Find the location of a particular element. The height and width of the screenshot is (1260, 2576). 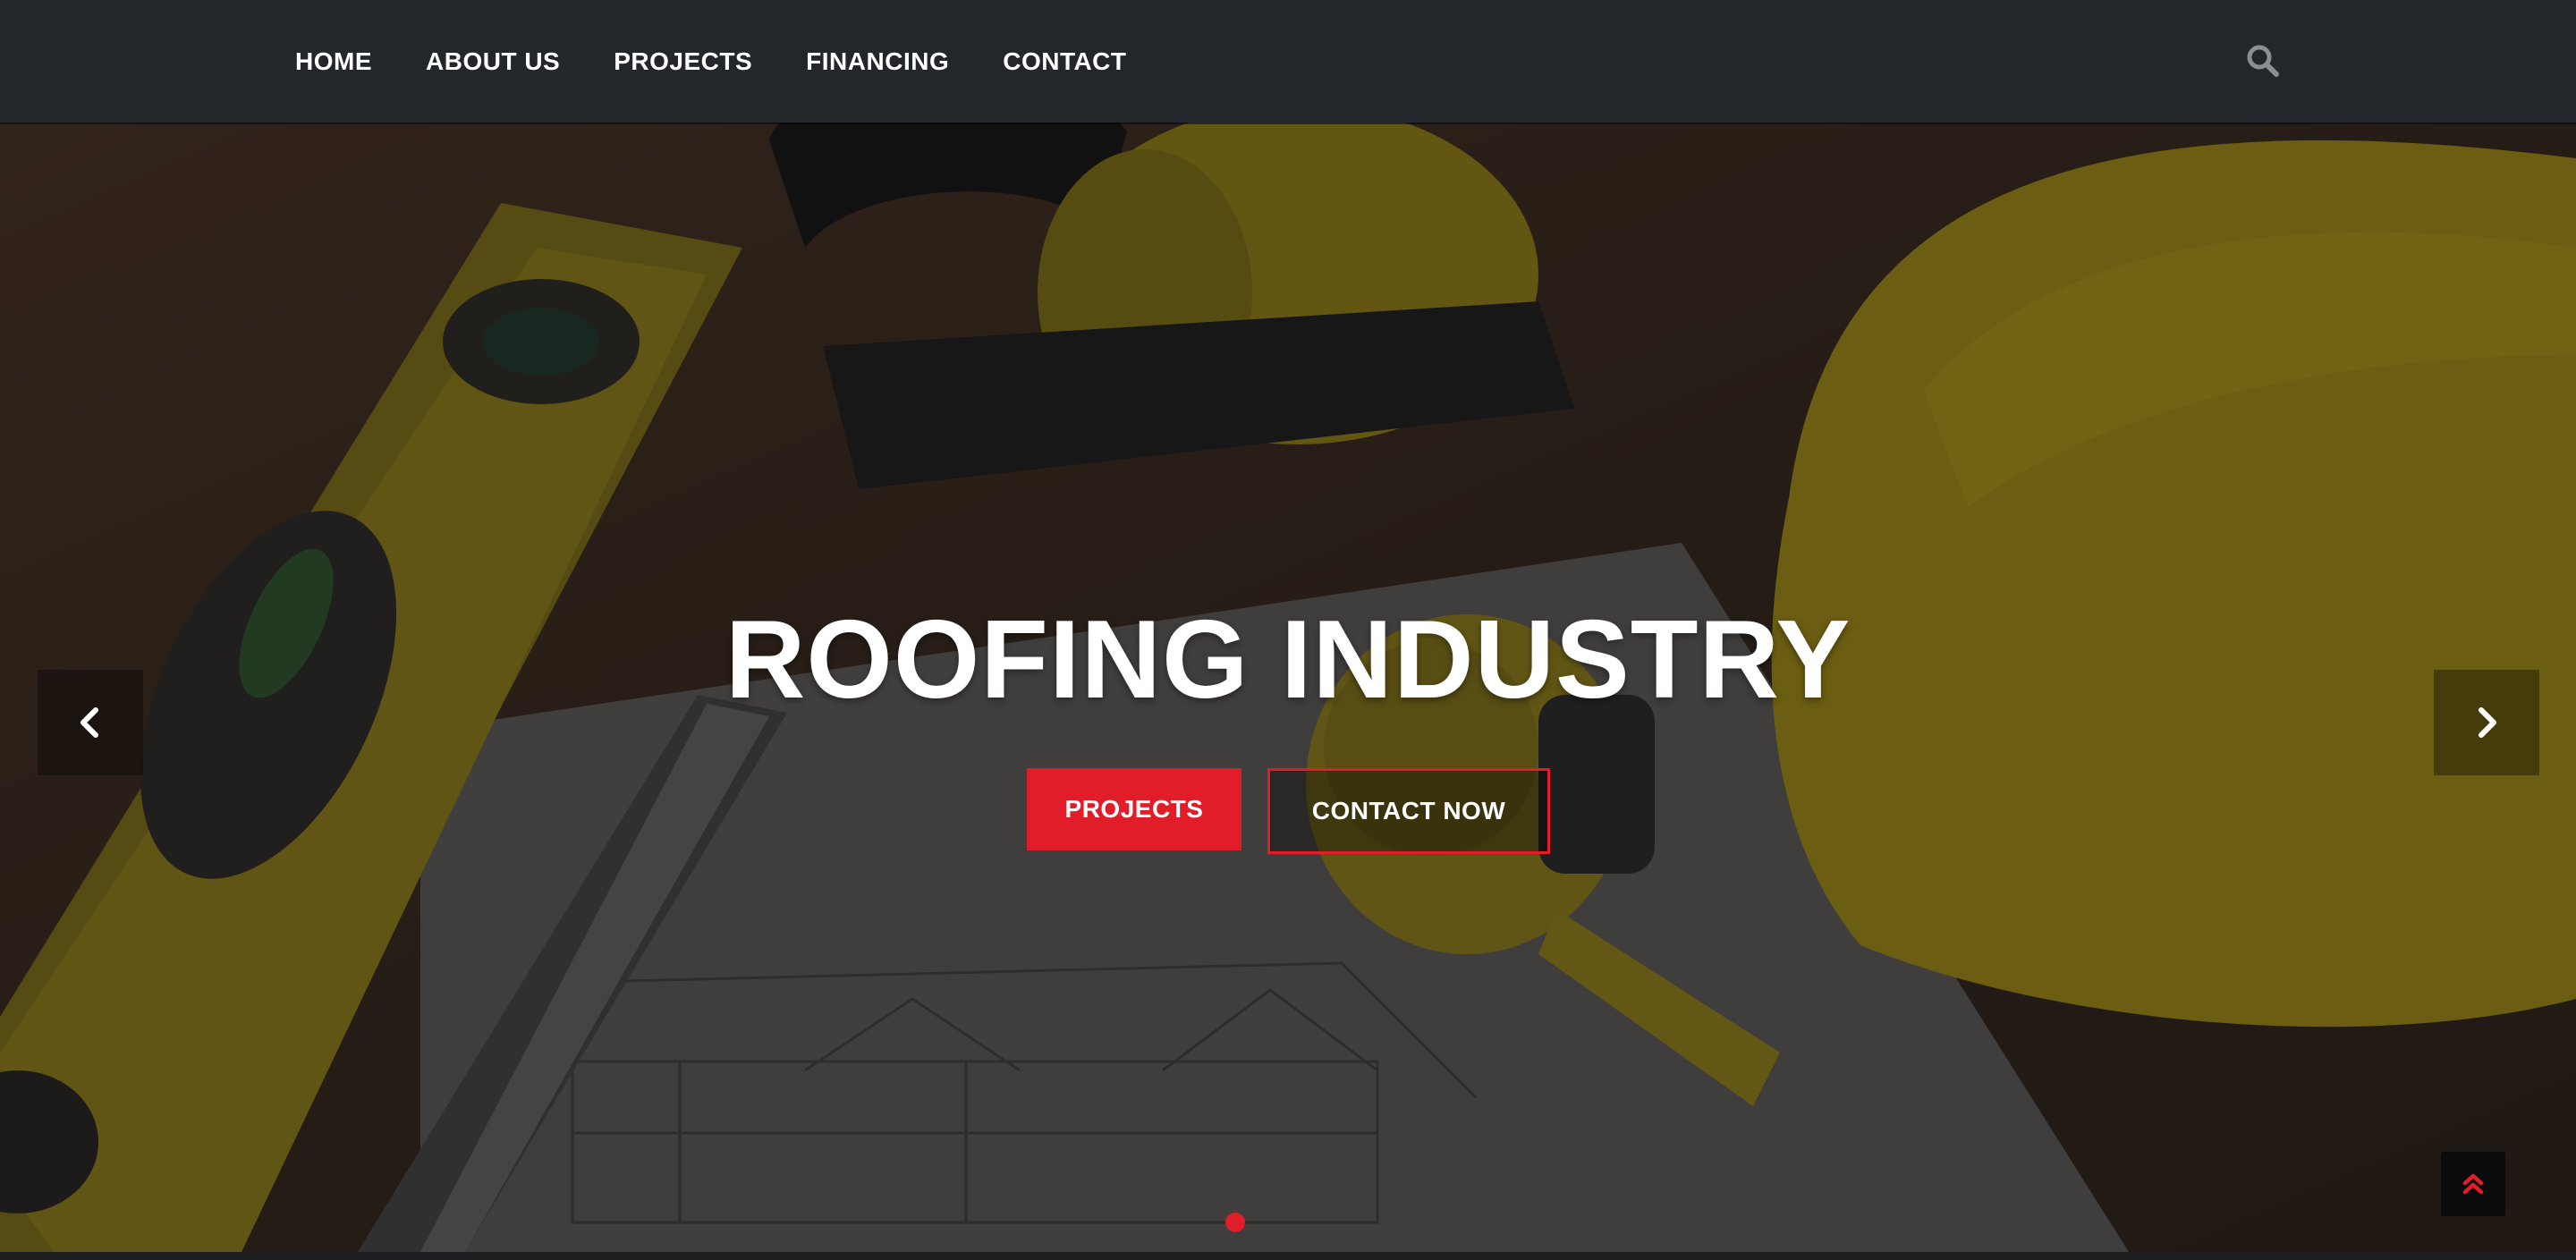

nav-item-contact: CONTACT is located at coordinates (1064, 61).